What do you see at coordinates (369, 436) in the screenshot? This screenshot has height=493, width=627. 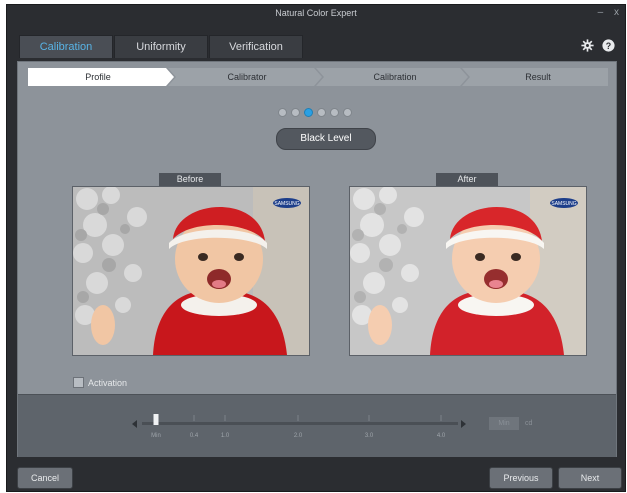 I see `slider-tick-label: 3.0` at bounding box center [369, 436].